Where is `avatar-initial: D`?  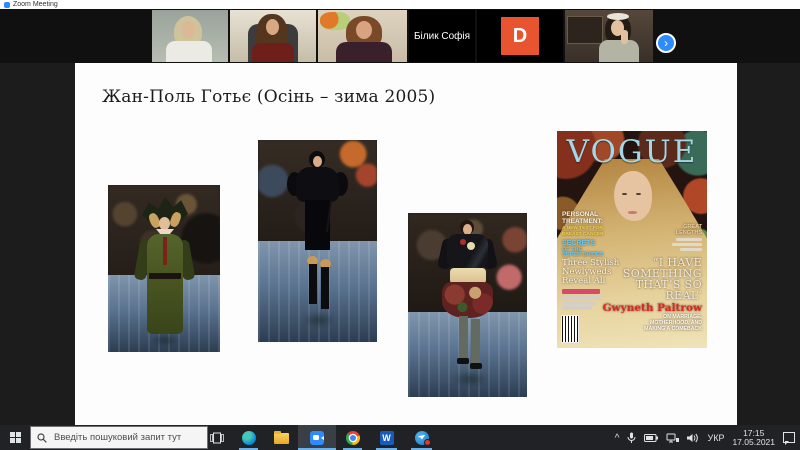
avatar-initial: D is located at coordinates (520, 35).